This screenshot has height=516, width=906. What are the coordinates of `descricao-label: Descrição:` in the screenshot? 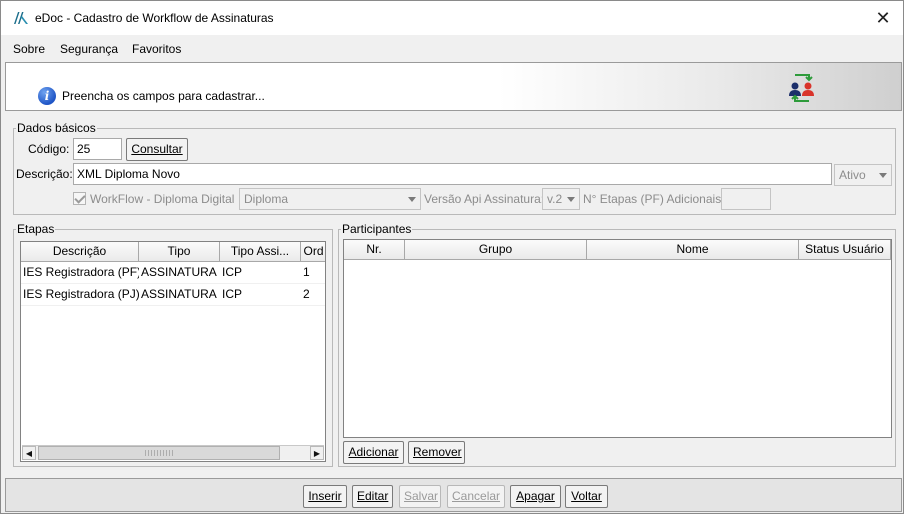 It's located at (44, 174).